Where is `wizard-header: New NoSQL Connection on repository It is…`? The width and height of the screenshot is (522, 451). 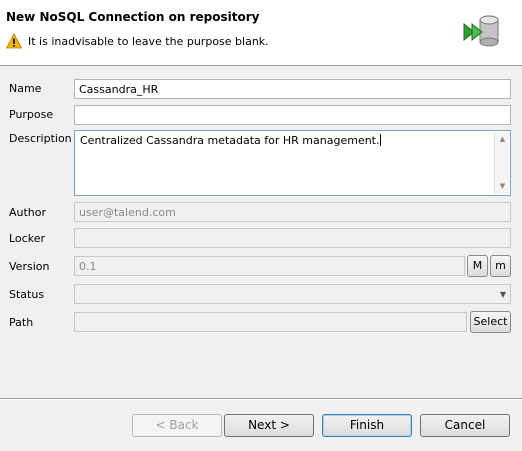
wizard-header: New NoSQL Connection on repository It is… is located at coordinates (261, 33).